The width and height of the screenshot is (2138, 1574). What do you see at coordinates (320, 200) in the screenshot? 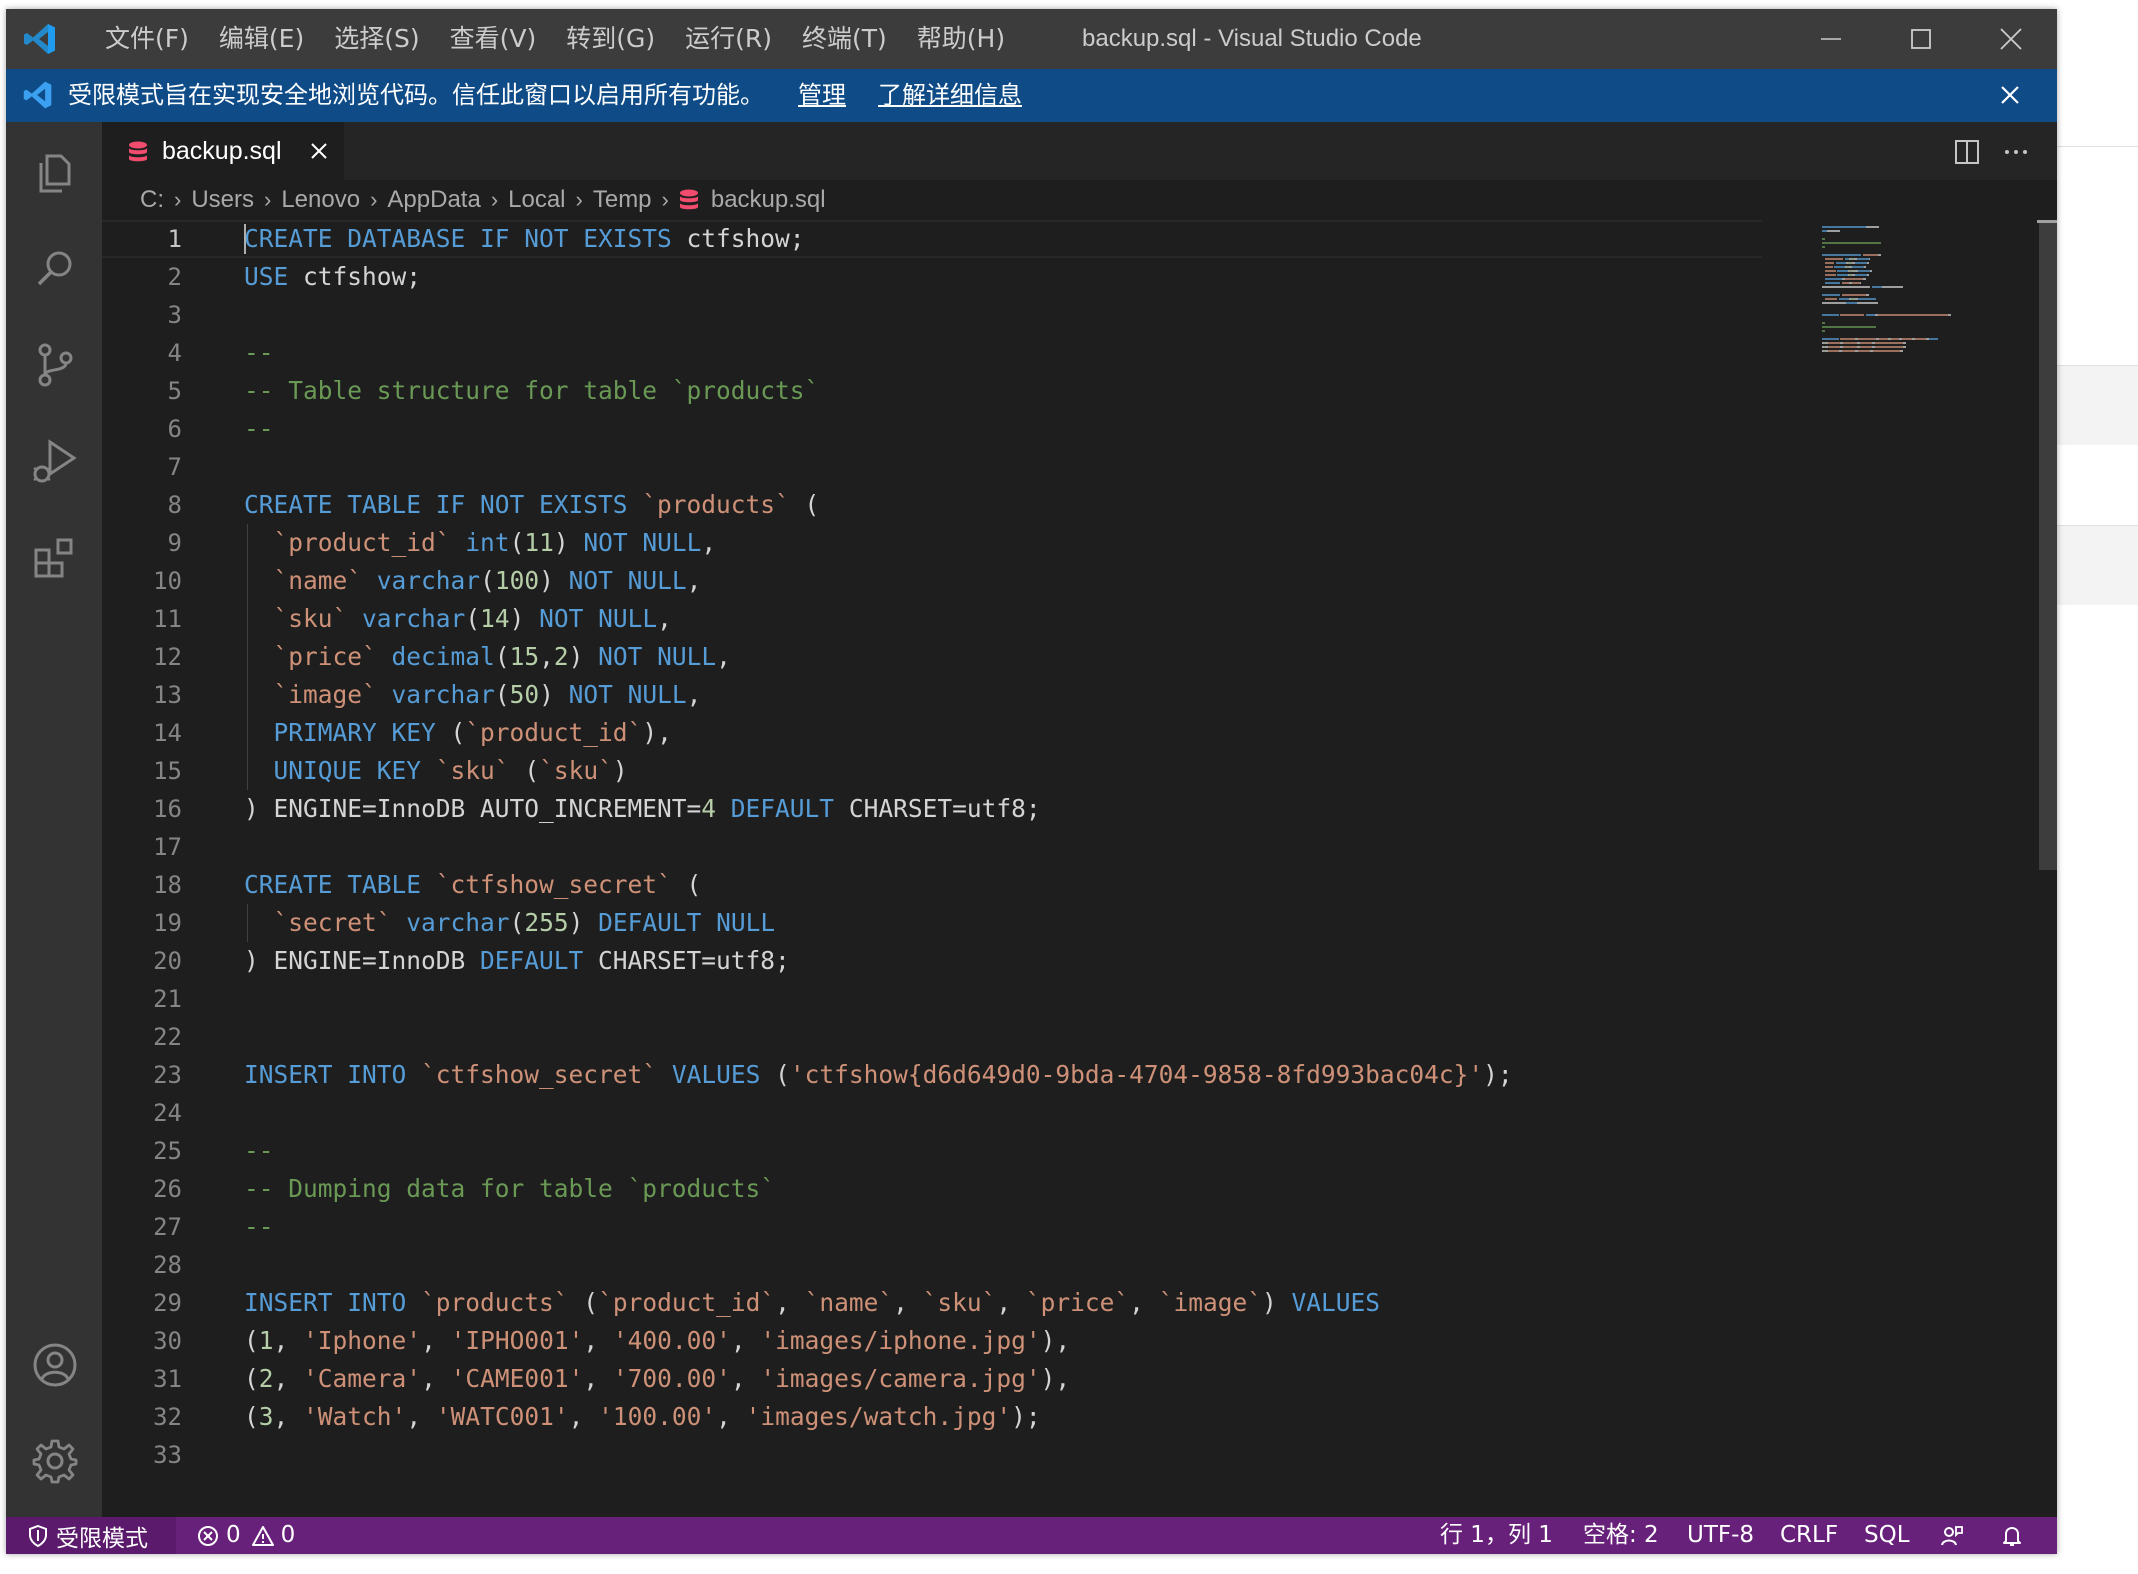
I see `breadcrumb-item: Lenovo` at bounding box center [320, 200].